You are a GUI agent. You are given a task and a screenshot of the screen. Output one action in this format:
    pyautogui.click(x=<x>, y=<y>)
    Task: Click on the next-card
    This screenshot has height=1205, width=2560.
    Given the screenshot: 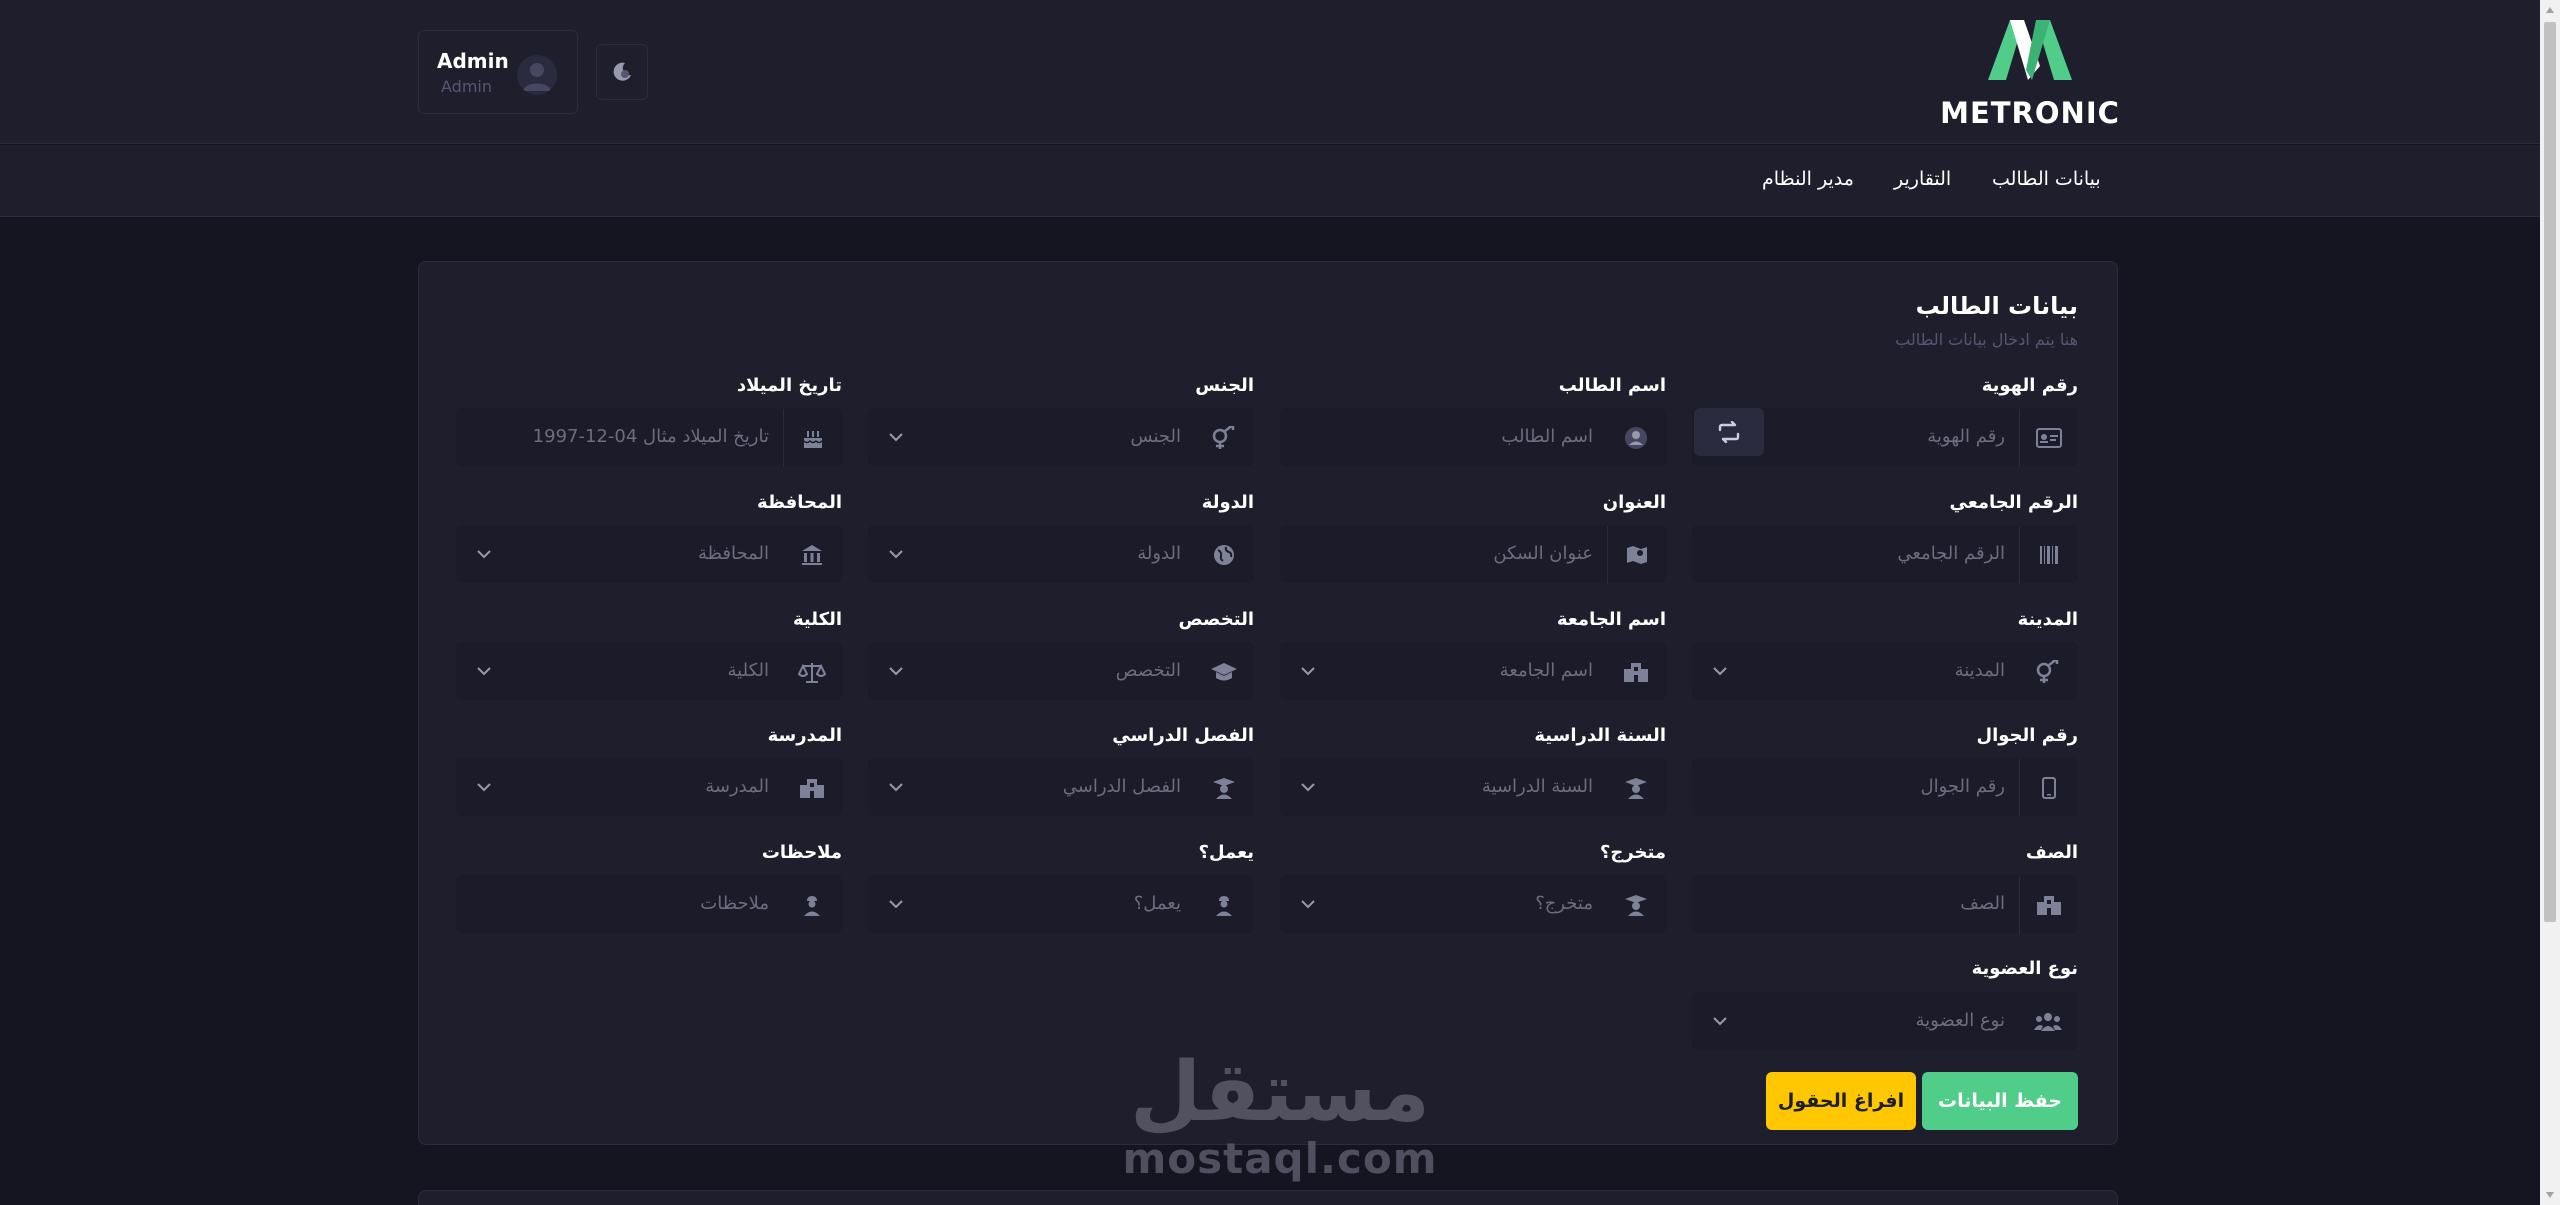 What is the action you would take?
    pyautogui.click(x=1268, y=1197)
    